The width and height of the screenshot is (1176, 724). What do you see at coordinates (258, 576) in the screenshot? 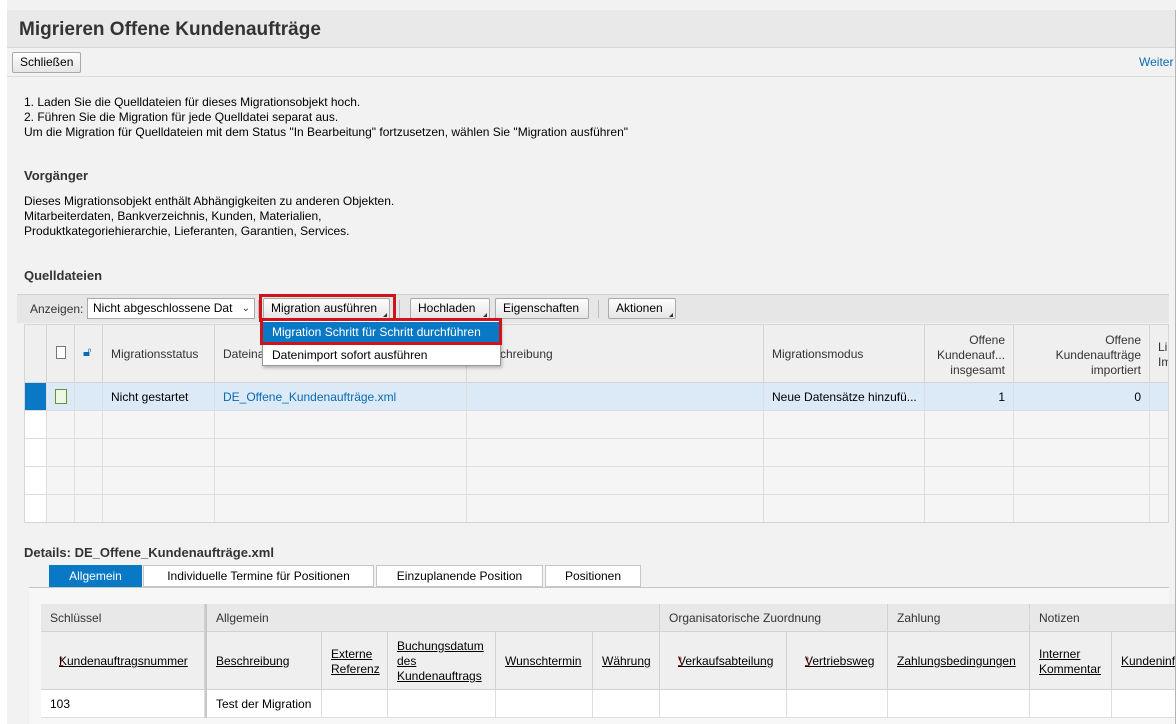
I see `tab-individual-dates: Individuelle Termine für Positionen` at bounding box center [258, 576].